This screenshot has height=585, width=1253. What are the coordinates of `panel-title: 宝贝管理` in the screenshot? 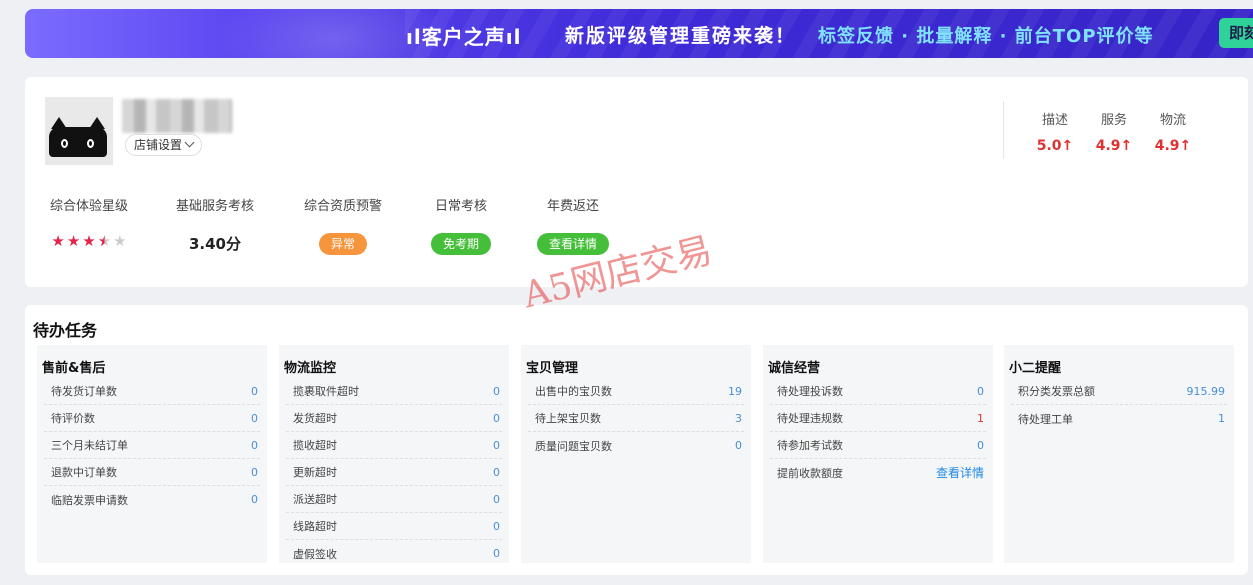 It's located at (555, 367).